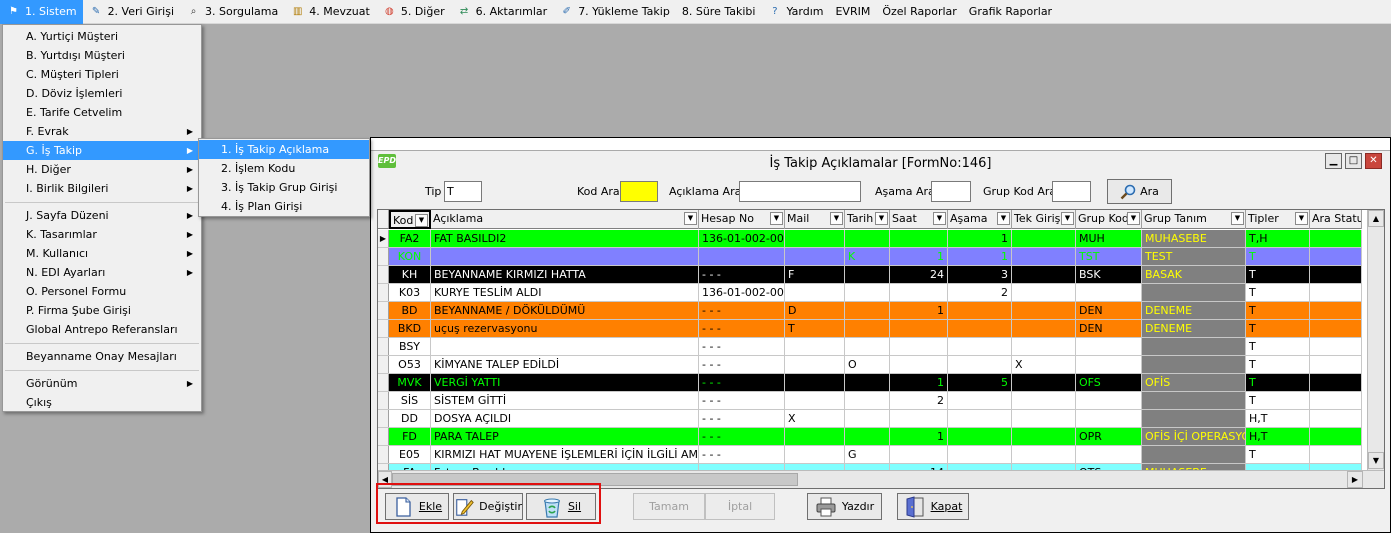  Describe the element at coordinates (1044, 219) in the screenshot. I see `column-header: Tek Giriş ▼` at that location.